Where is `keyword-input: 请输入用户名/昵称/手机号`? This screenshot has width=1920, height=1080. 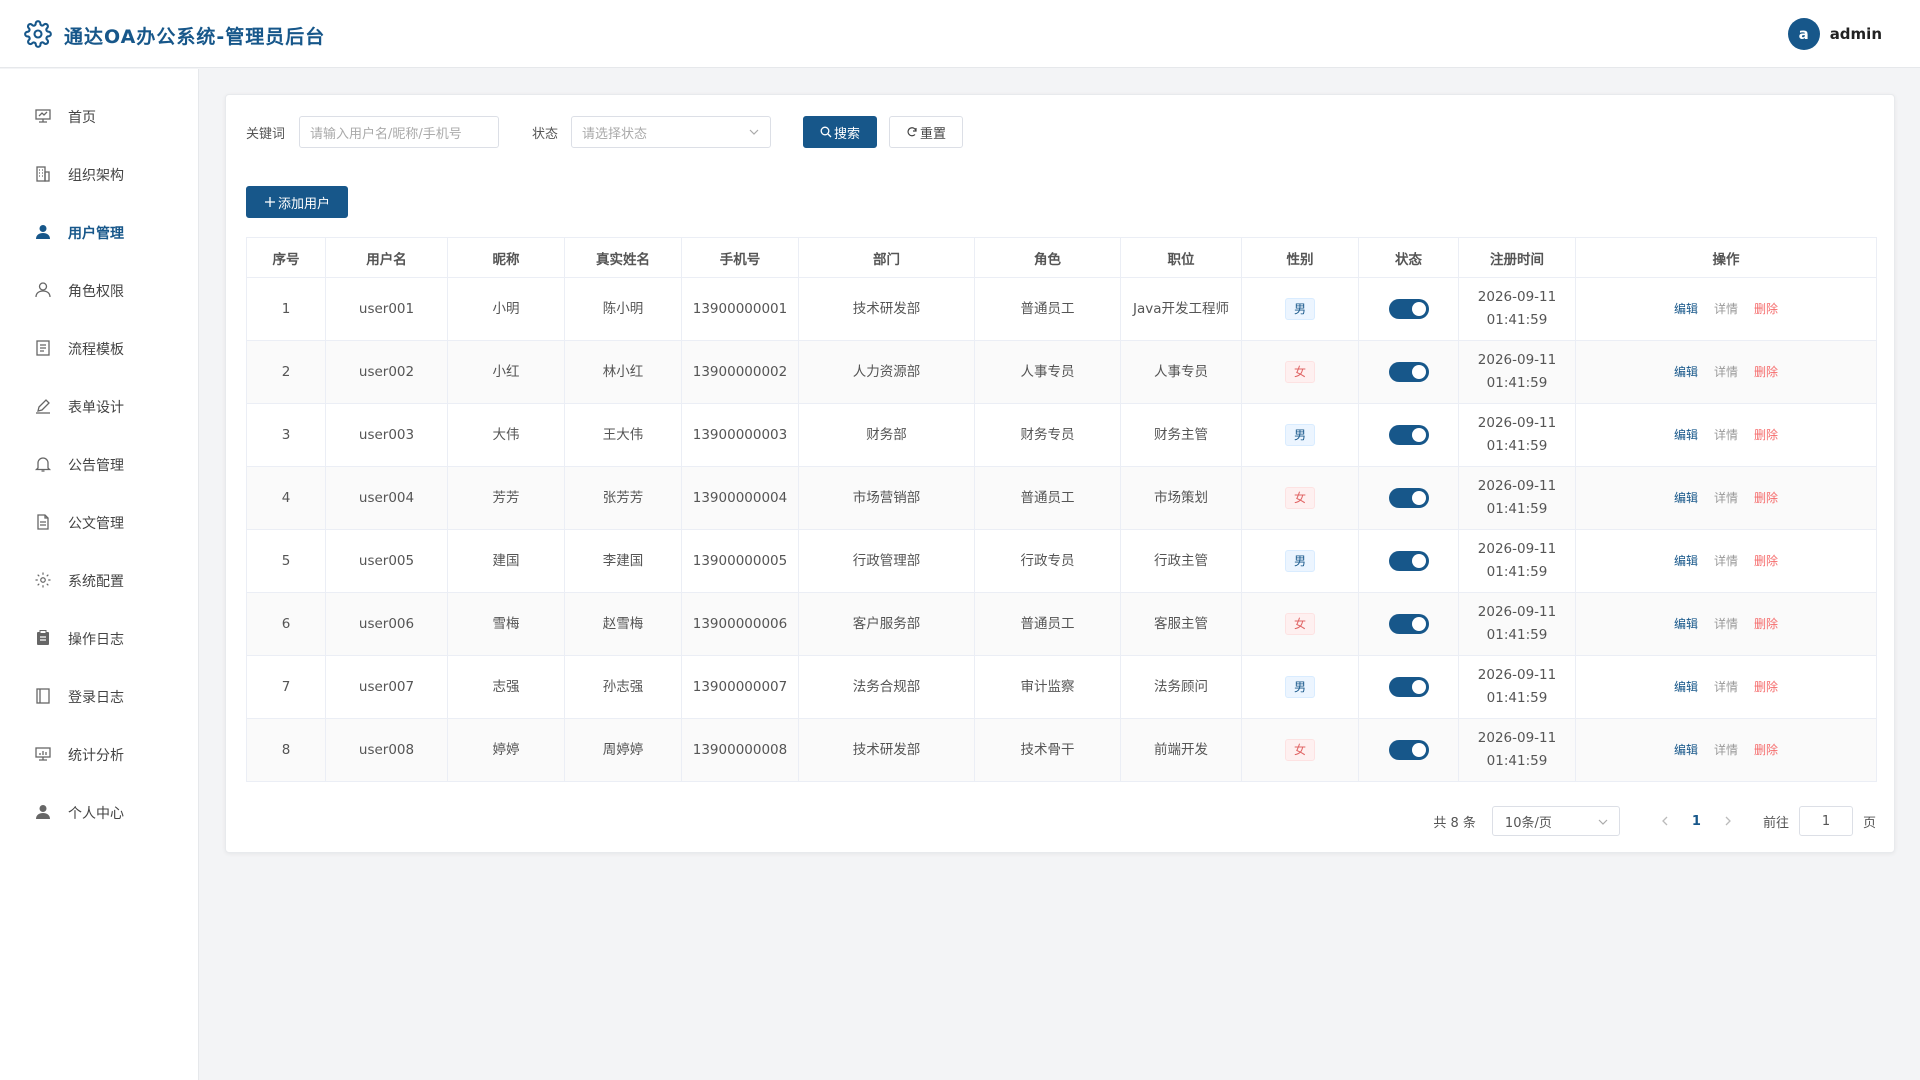
keyword-input: 请输入用户名/昵称/手机号 is located at coordinates (399, 132).